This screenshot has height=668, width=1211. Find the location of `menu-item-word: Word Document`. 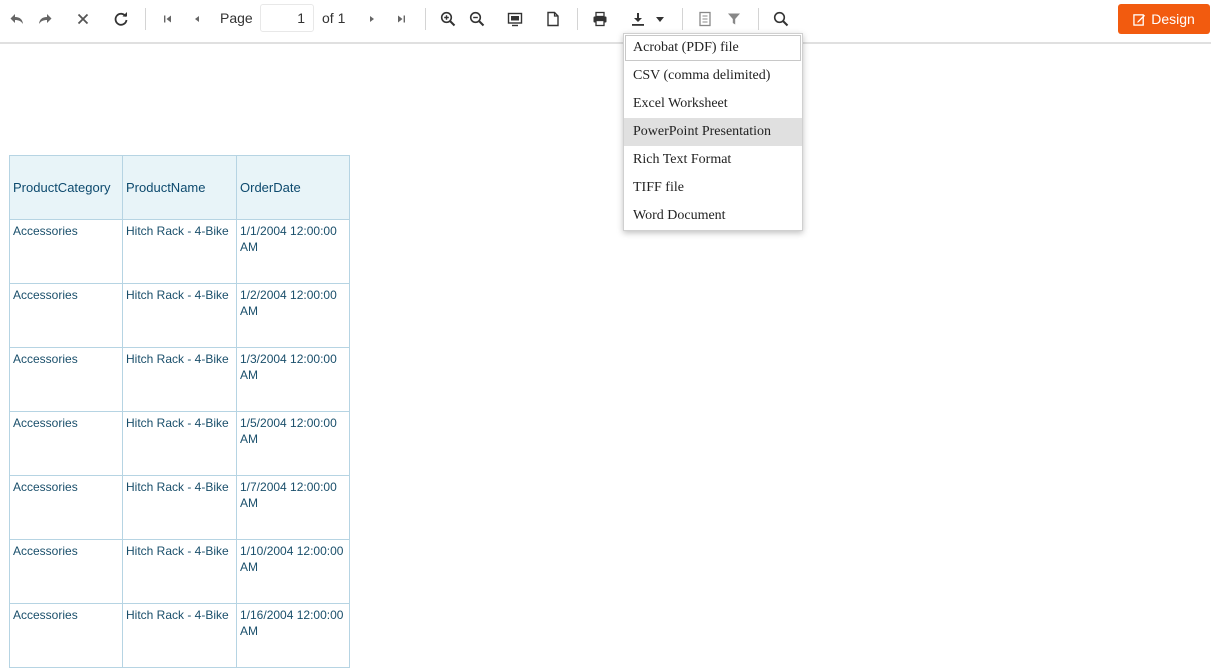

menu-item-word: Word Document is located at coordinates (713, 216).